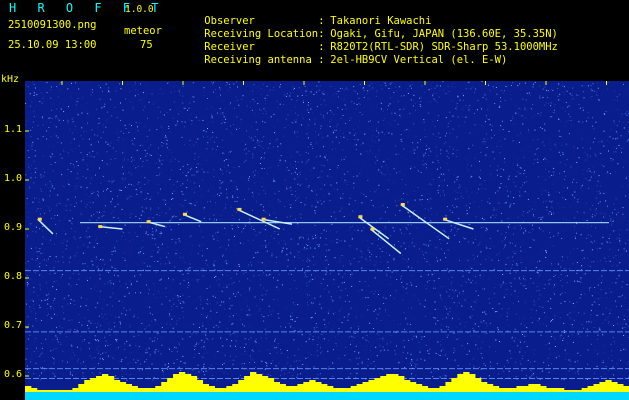  What do you see at coordinates (52, 45) in the screenshot?
I see `capture-datetime: 25.10.09 13:00` at bounding box center [52, 45].